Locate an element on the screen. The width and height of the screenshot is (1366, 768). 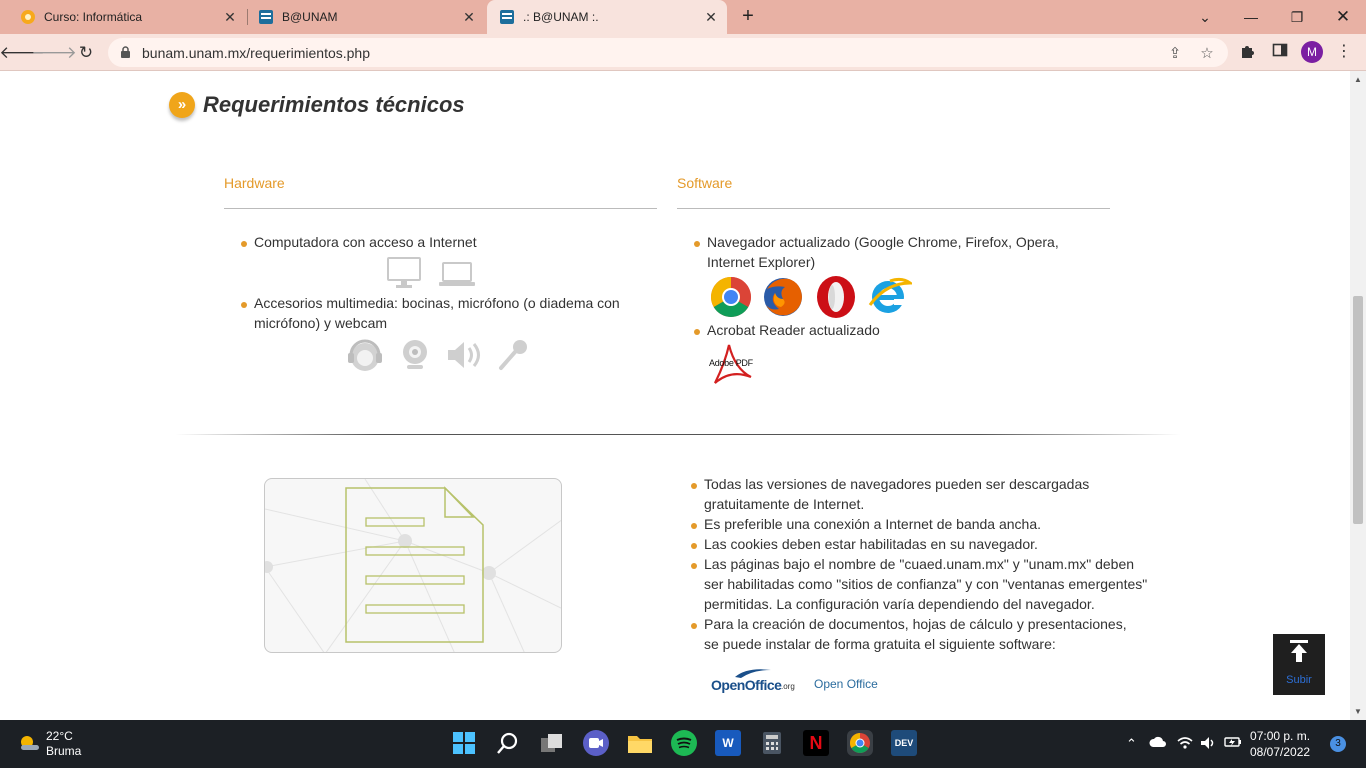
system-clock: 07:00 p. m. 08/07/2022 is located at coordinates (1280, 744).